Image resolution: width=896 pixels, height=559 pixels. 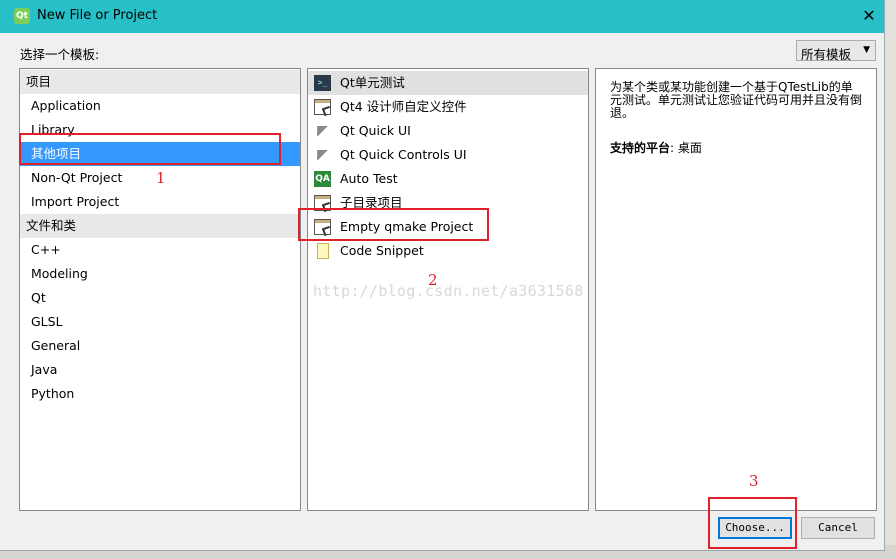 I want to click on category-item-python: Python, so click(x=160, y=394).